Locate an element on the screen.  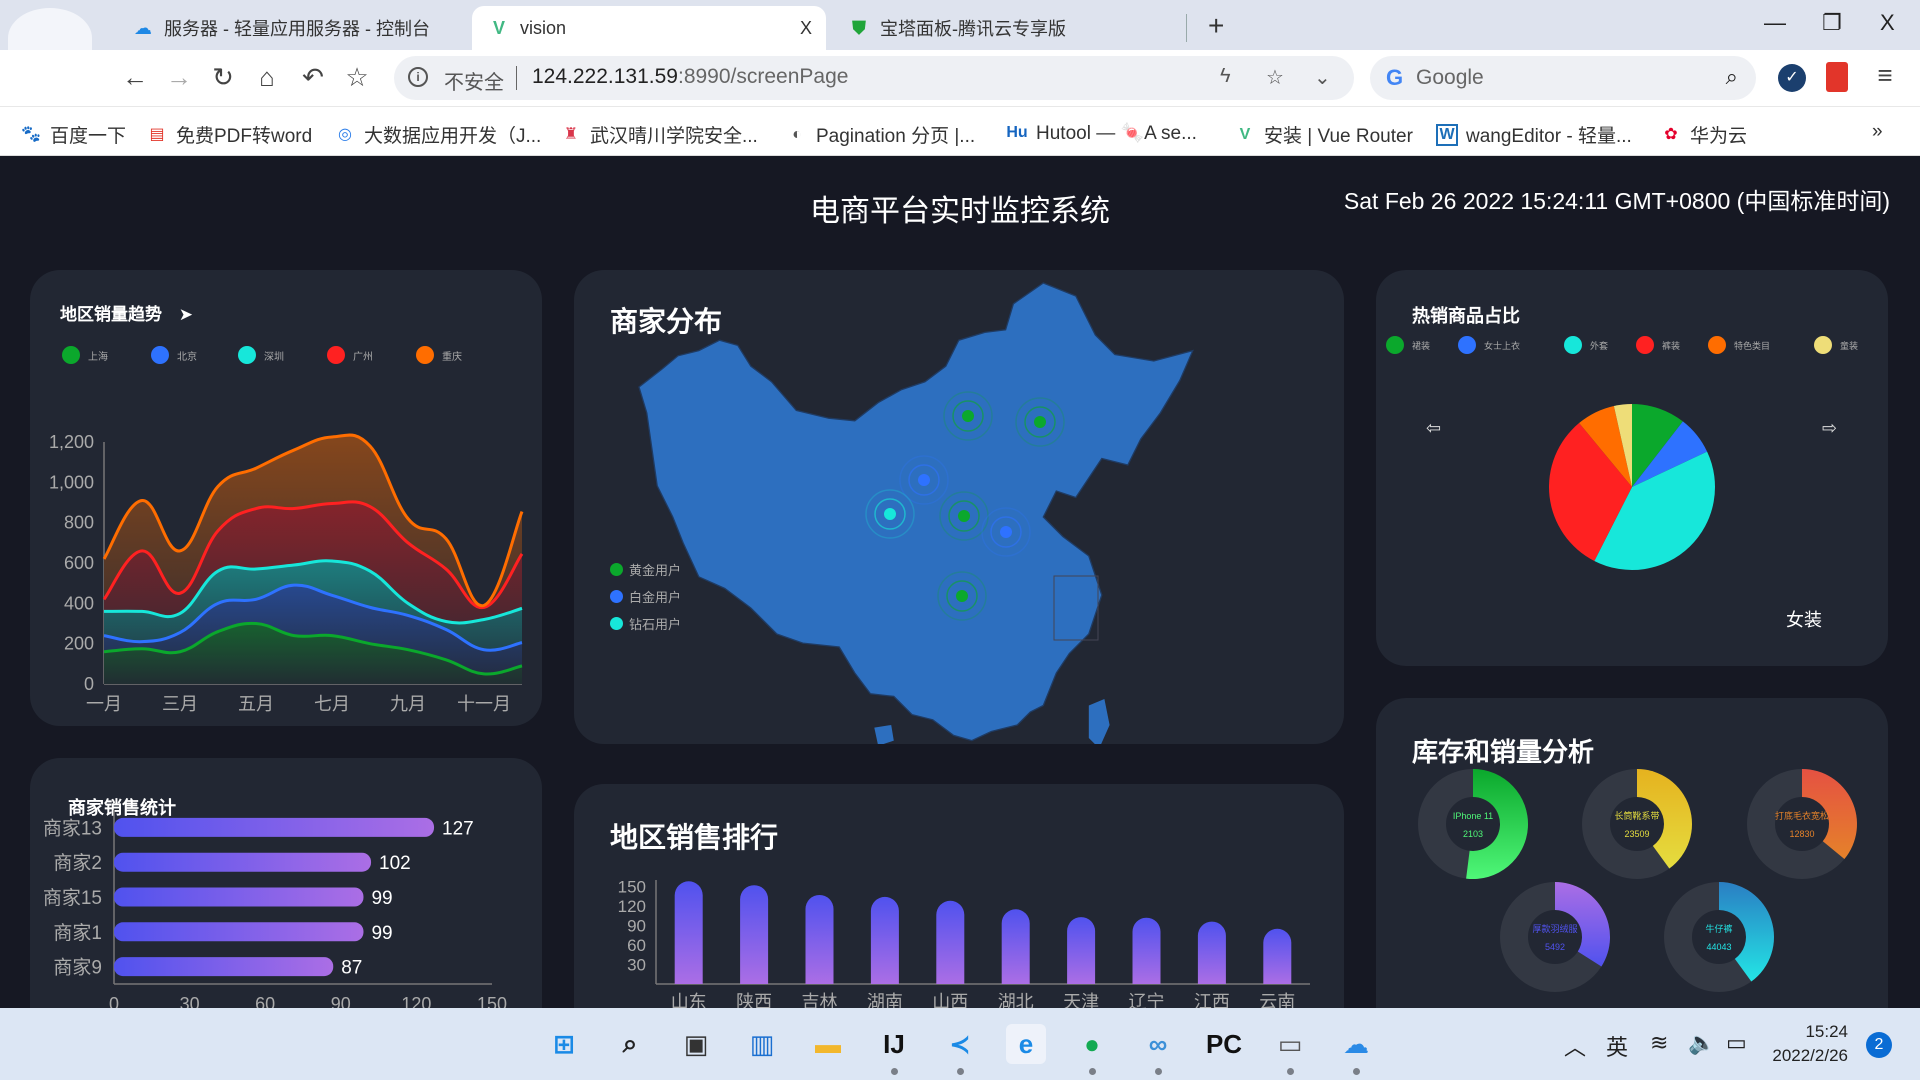
pdf-extension-icon is located at coordinates (1837, 77).